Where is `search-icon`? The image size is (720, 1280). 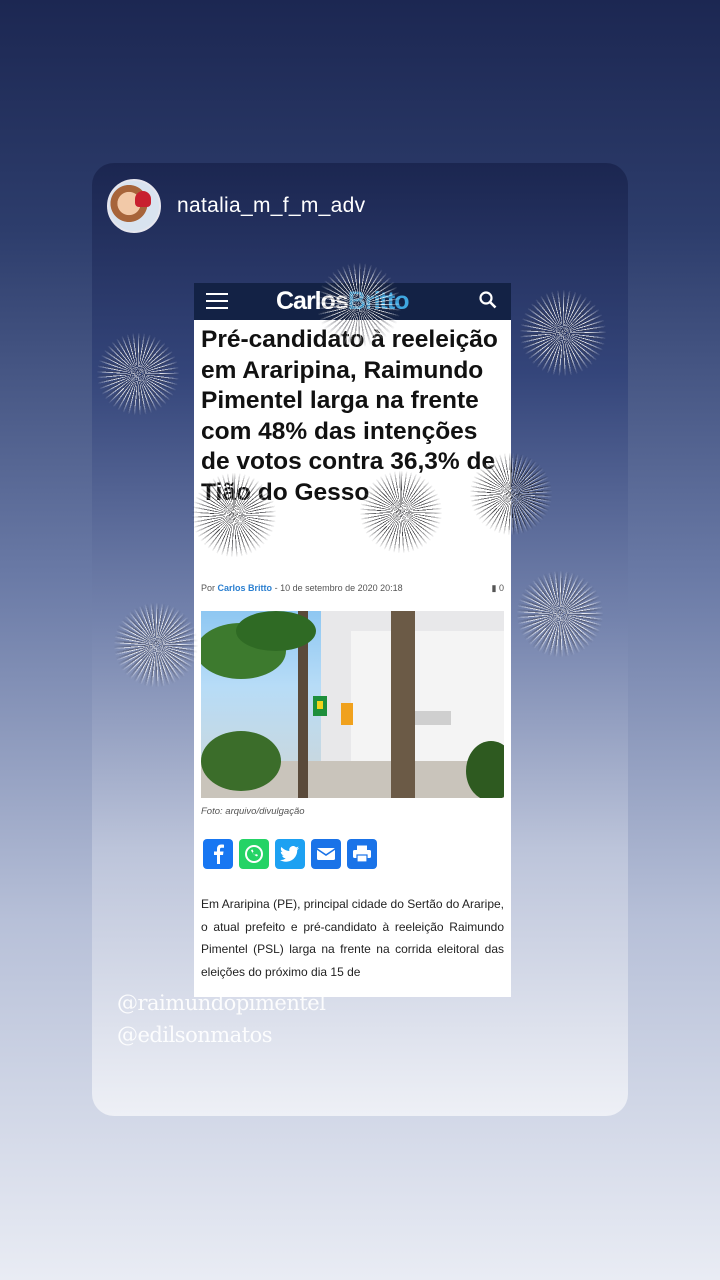 search-icon is located at coordinates (488, 300).